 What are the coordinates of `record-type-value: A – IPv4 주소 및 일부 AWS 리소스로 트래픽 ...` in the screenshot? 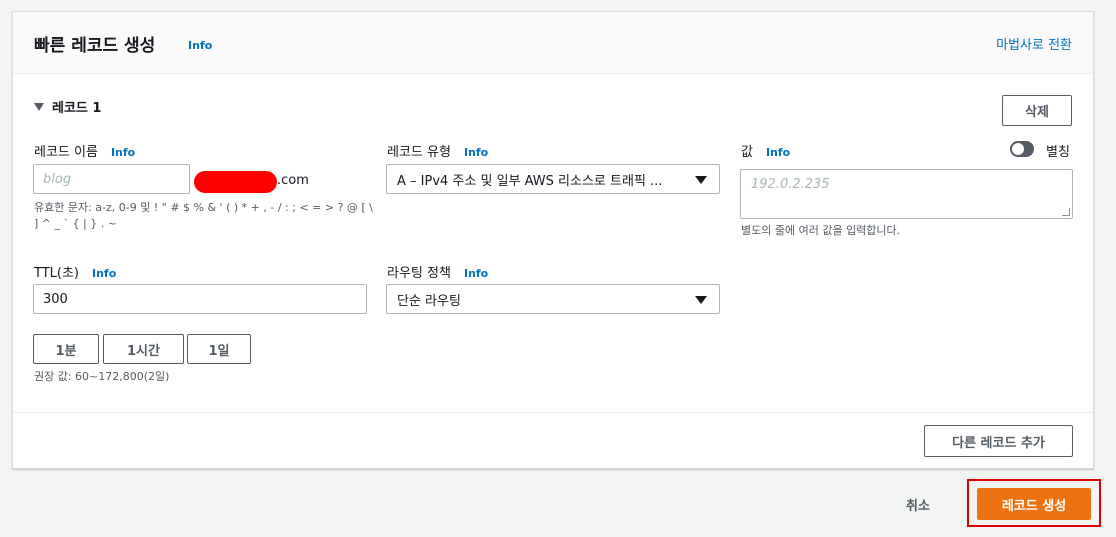 It's located at (530, 181).